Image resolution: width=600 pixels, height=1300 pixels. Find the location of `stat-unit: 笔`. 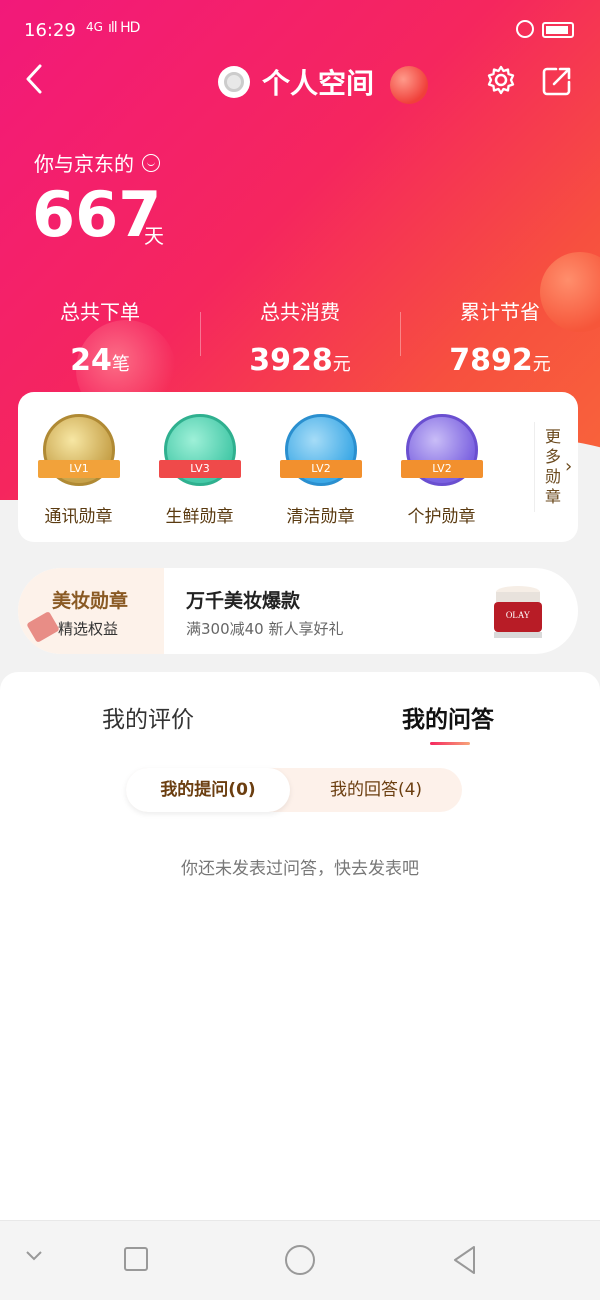

stat-unit: 笔 is located at coordinates (120, 364).